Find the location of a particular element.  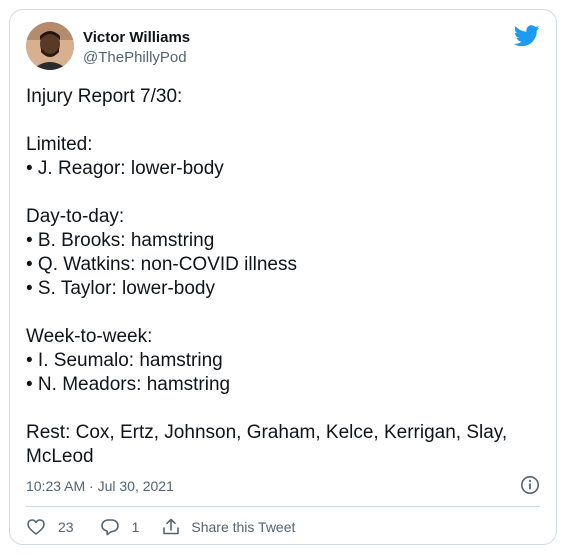

display-name: Victor Williams is located at coordinates (136, 38).